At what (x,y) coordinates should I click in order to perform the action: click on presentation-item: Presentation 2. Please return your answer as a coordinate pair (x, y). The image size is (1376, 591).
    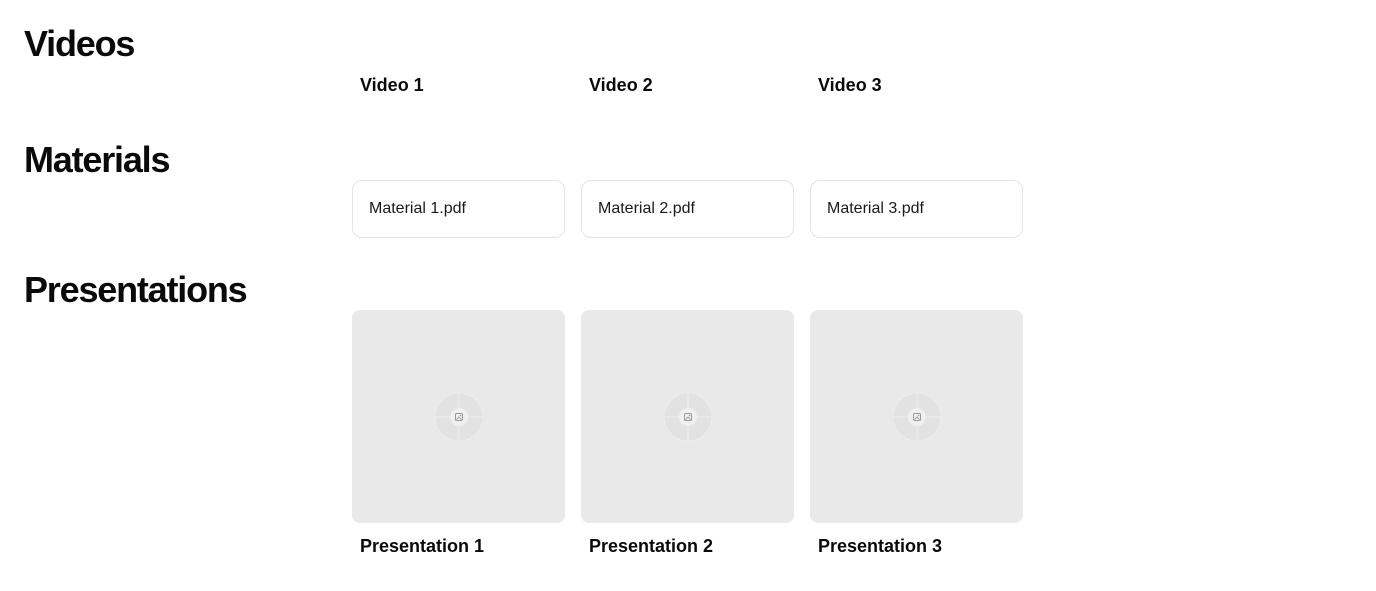
    Looking at the image, I should click on (687, 433).